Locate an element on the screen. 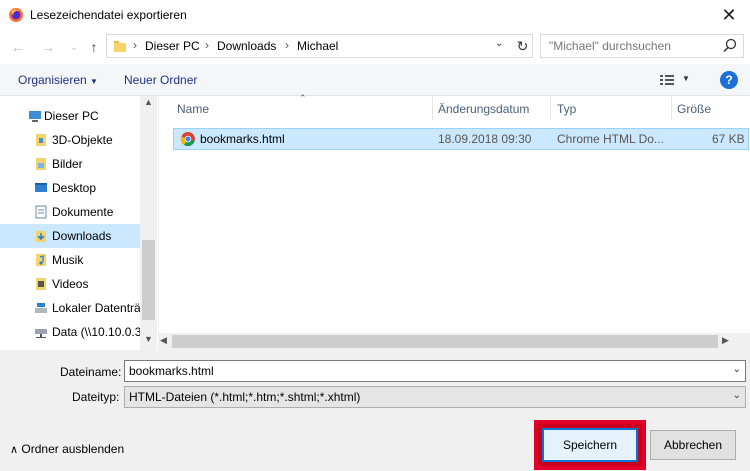 The height and width of the screenshot is (471, 750). breadcrumb-dieser-pc: Dieser PC is located at coordinates (172, 46).